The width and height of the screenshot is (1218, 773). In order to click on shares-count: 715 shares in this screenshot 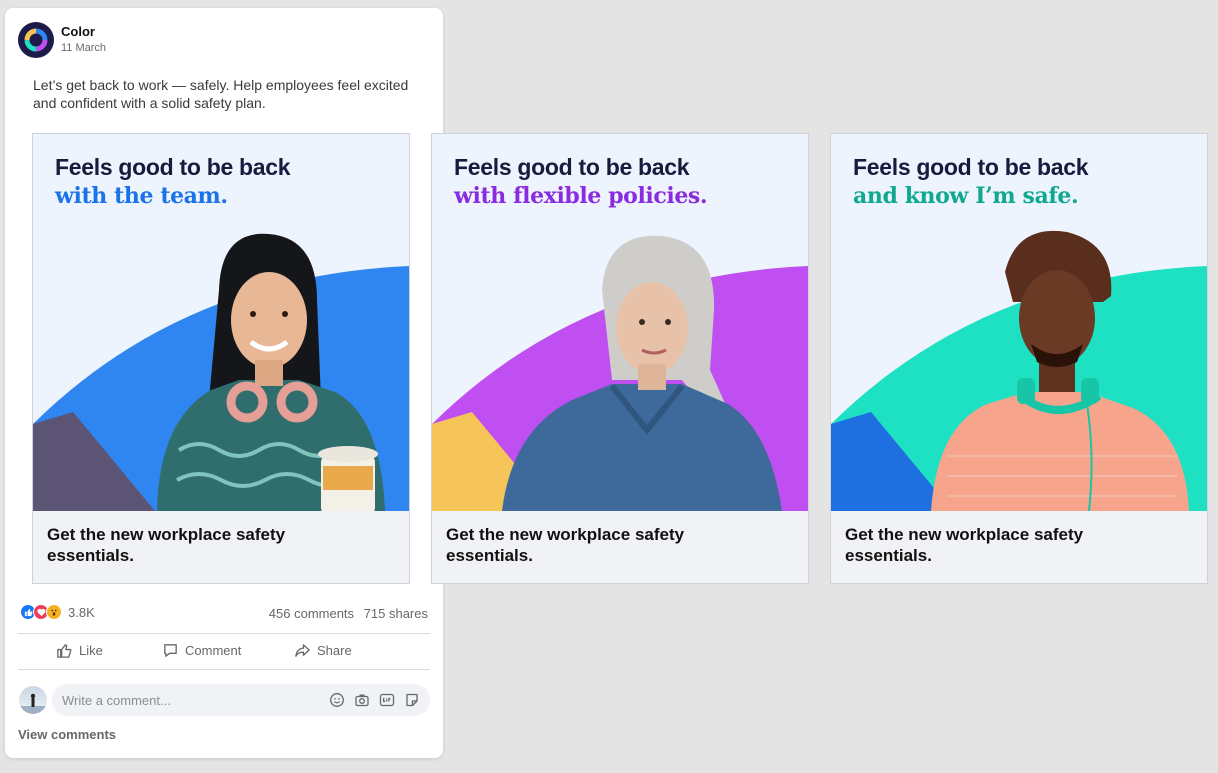, I will do `click(396, 613)`.